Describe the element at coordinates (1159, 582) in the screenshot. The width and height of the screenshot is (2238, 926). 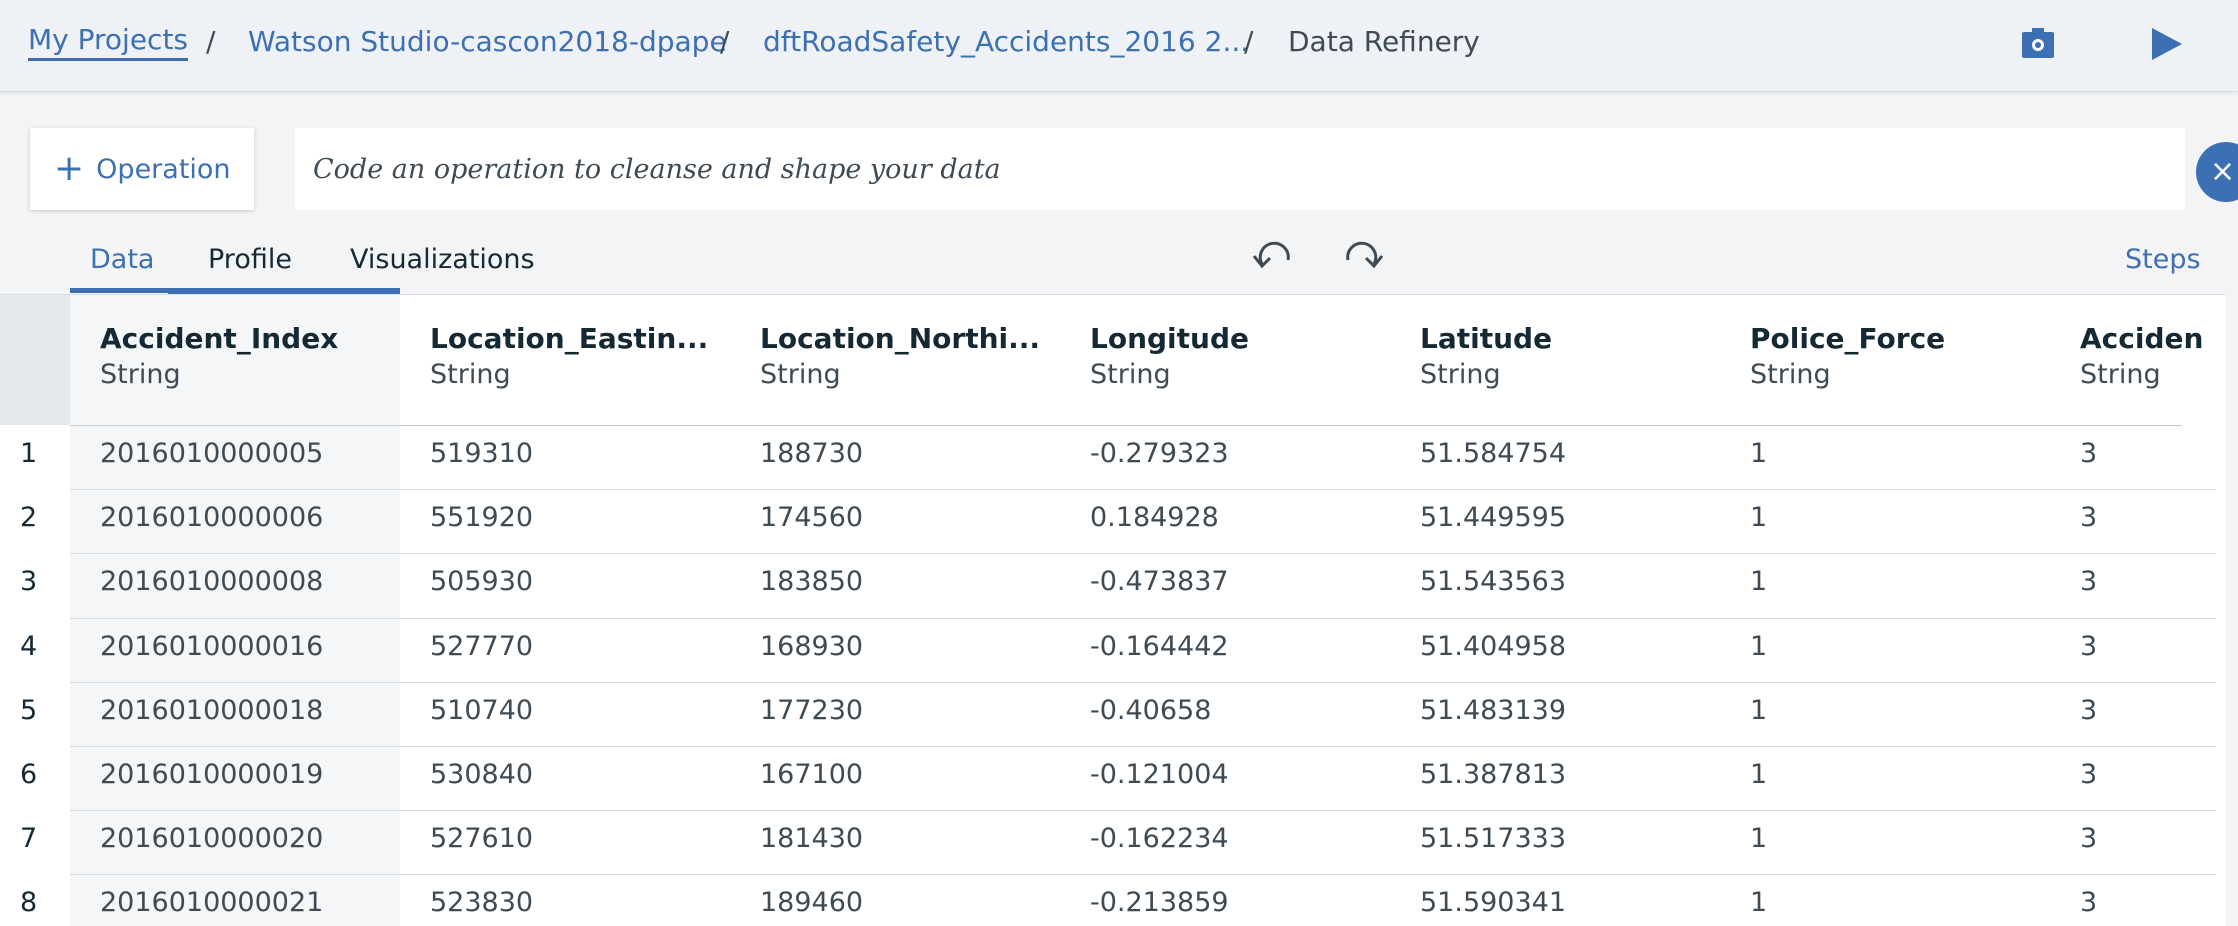
I see `table-cell: -0.473837` at that location.